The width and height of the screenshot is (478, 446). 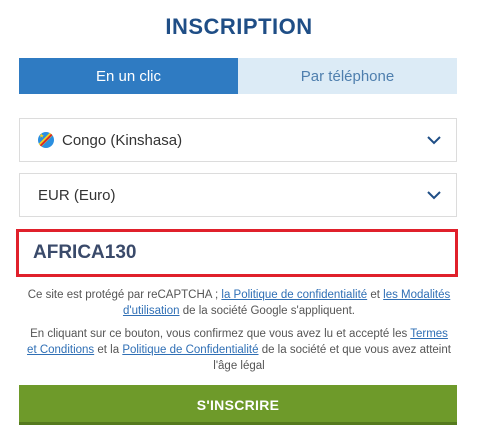 What do you see at coordinates (238, 423) in the screenshot?
I see `register-button-shadow` at bounding box center [238, 423].